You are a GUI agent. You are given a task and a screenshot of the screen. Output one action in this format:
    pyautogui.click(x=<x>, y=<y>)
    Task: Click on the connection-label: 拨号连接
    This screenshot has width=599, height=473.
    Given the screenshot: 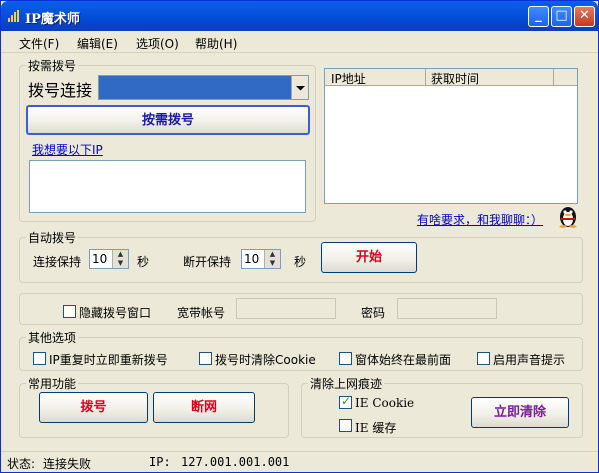 What is the action you would take?
    pyautogui.click(x=60, y=90)
    